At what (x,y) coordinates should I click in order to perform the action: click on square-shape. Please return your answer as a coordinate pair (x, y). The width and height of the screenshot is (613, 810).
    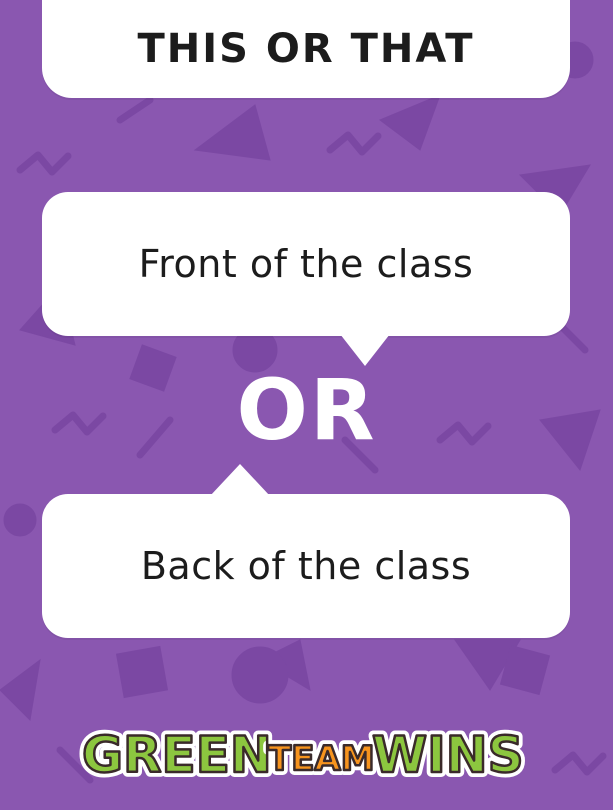
    Looking at the image, I should click on (142, 672).